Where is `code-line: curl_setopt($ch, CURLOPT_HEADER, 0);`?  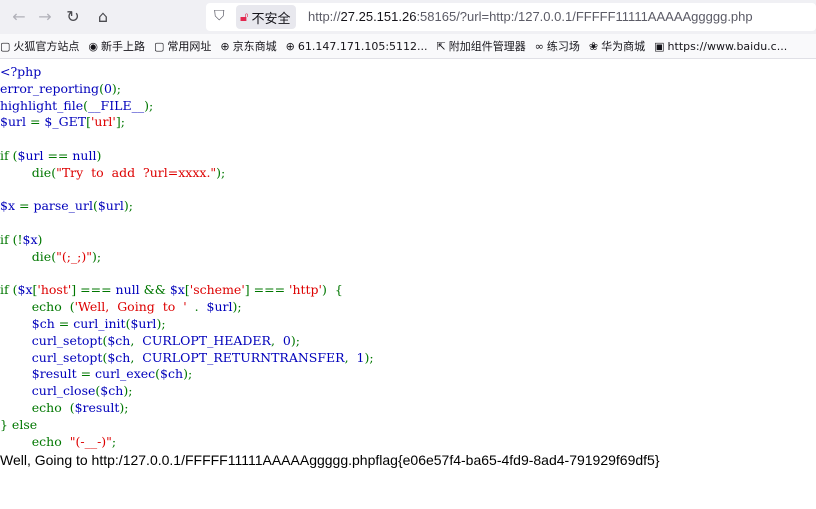
code-line: curl_setopt($ch, CURLOPT_HEADER, 0); is located at coordinates (408, 341).